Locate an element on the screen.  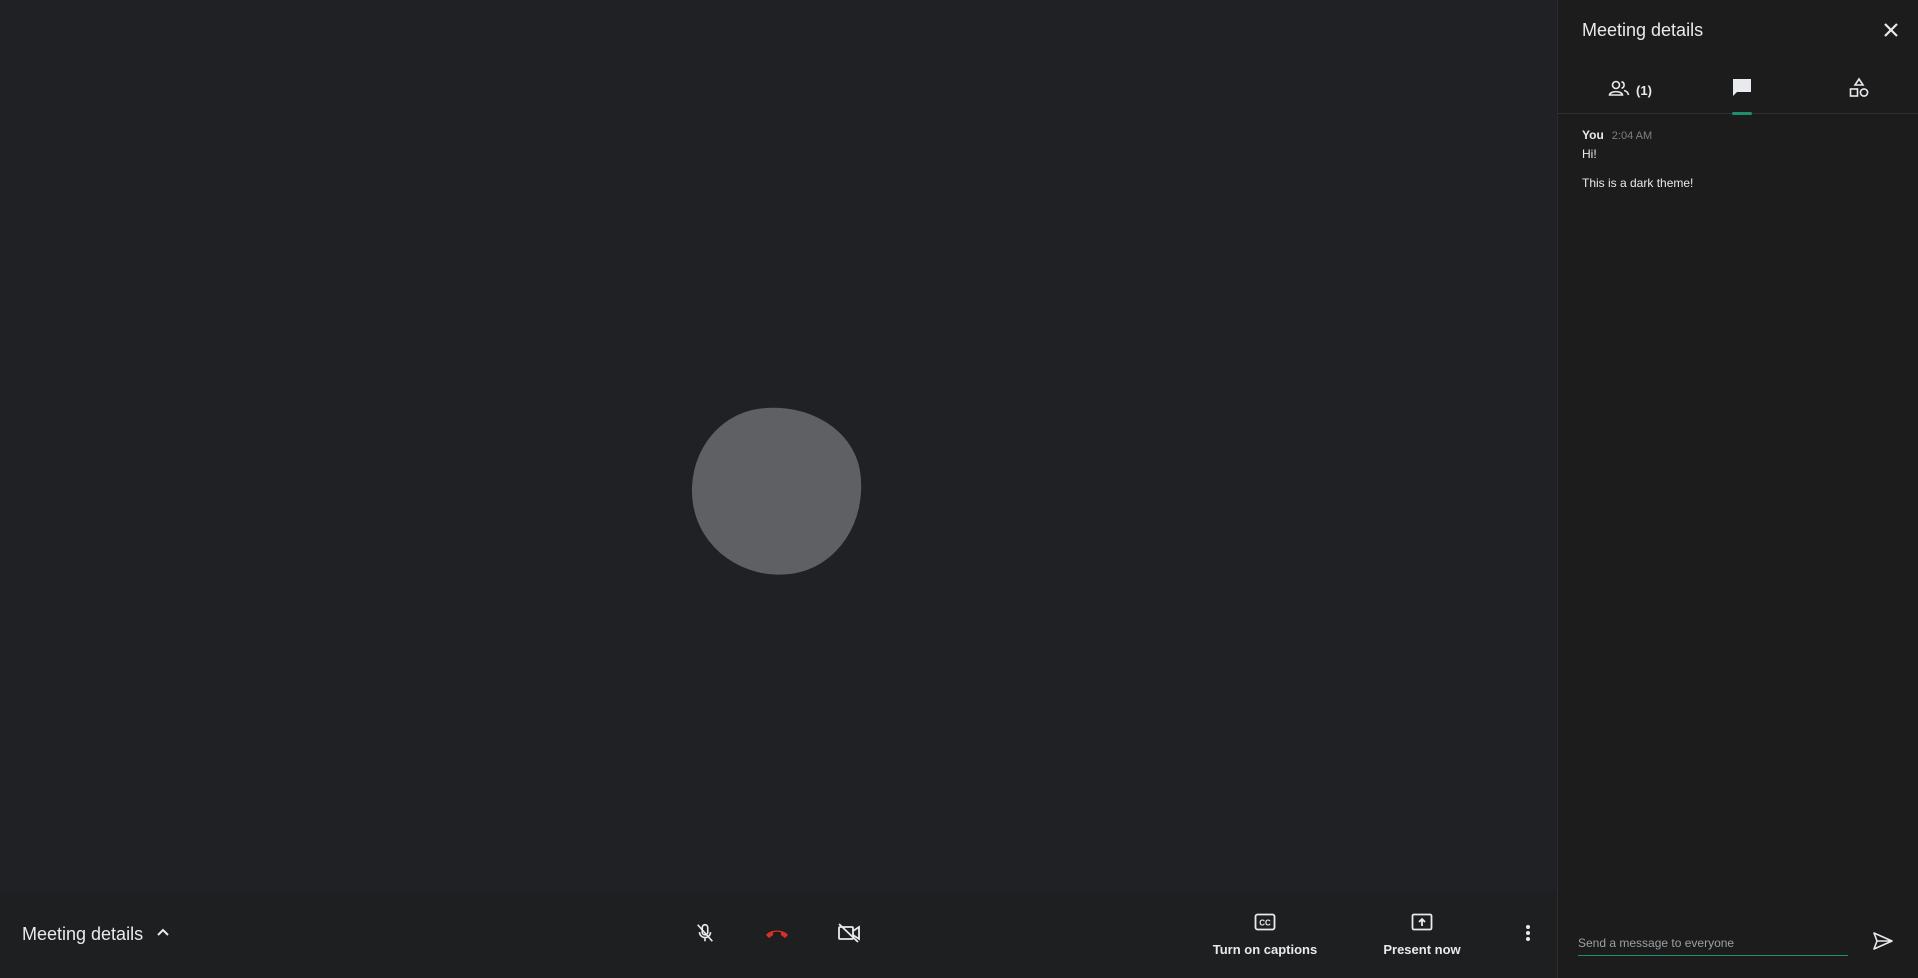
closed-caption-icon: CC is located at coordinates (1265, 924).